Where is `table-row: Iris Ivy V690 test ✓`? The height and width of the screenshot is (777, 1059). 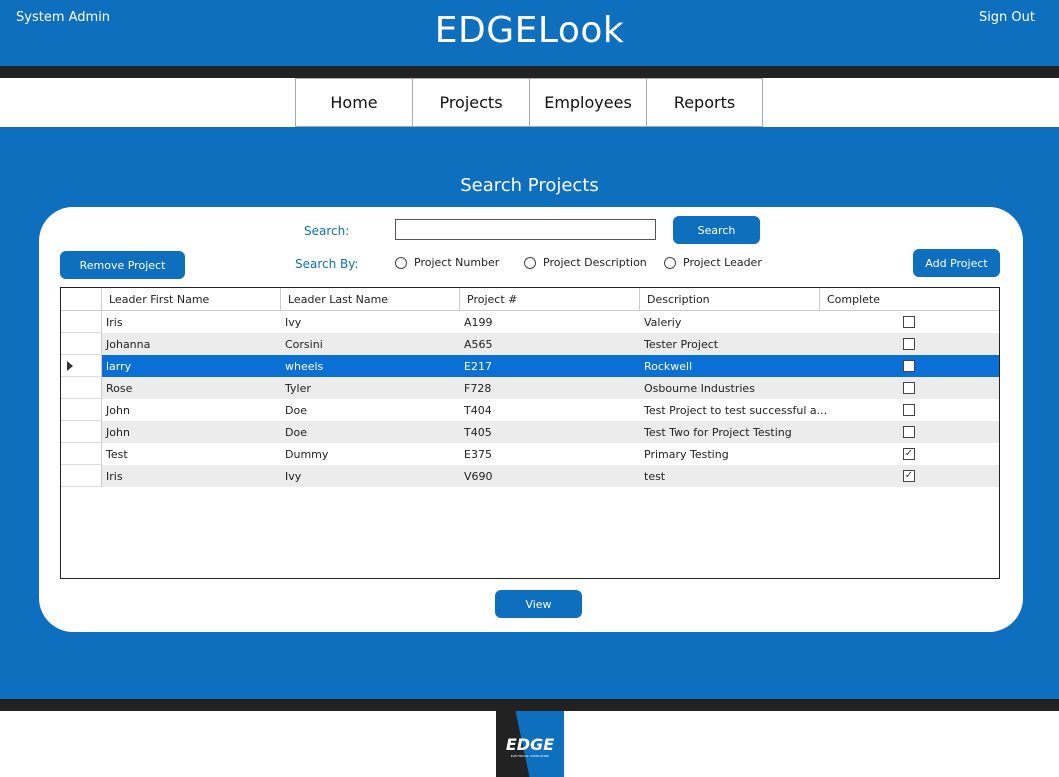 table-row: Iris Ivy V690 test ✓ is located at coordinates (530, 476).